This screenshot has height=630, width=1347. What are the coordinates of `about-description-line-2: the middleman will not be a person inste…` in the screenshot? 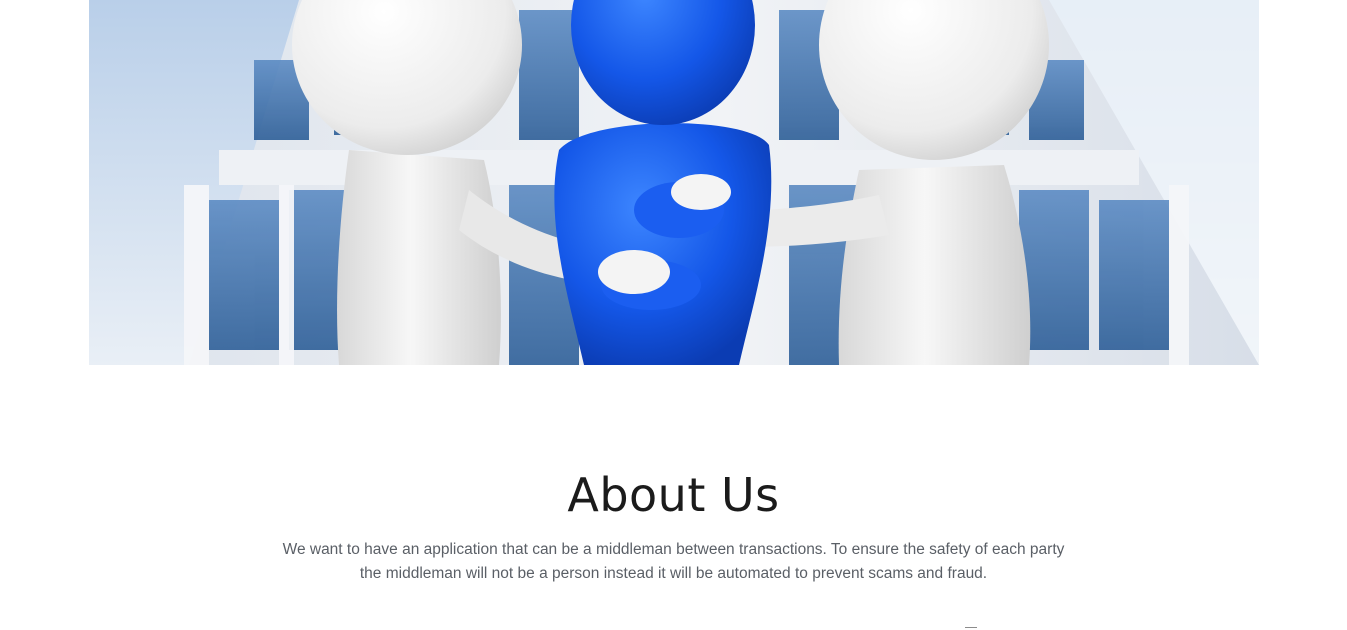 It's located at (673, 573).